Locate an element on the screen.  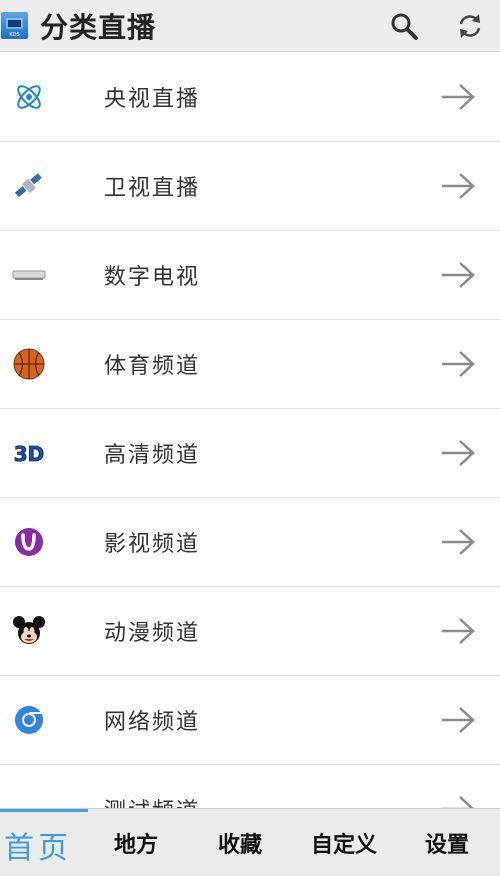
list-item-label: 卫视直播 is located at coordinates (152, 188).